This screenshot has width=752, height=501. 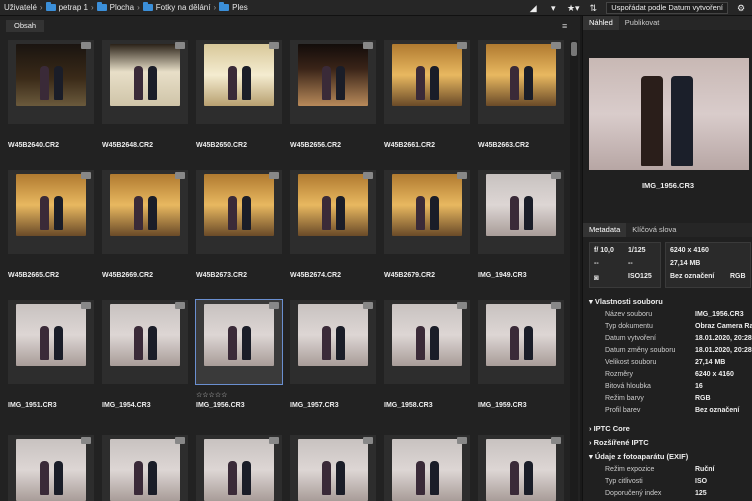 I want to click on triangle-down-icon: ▾, so click(x=553, y=8).